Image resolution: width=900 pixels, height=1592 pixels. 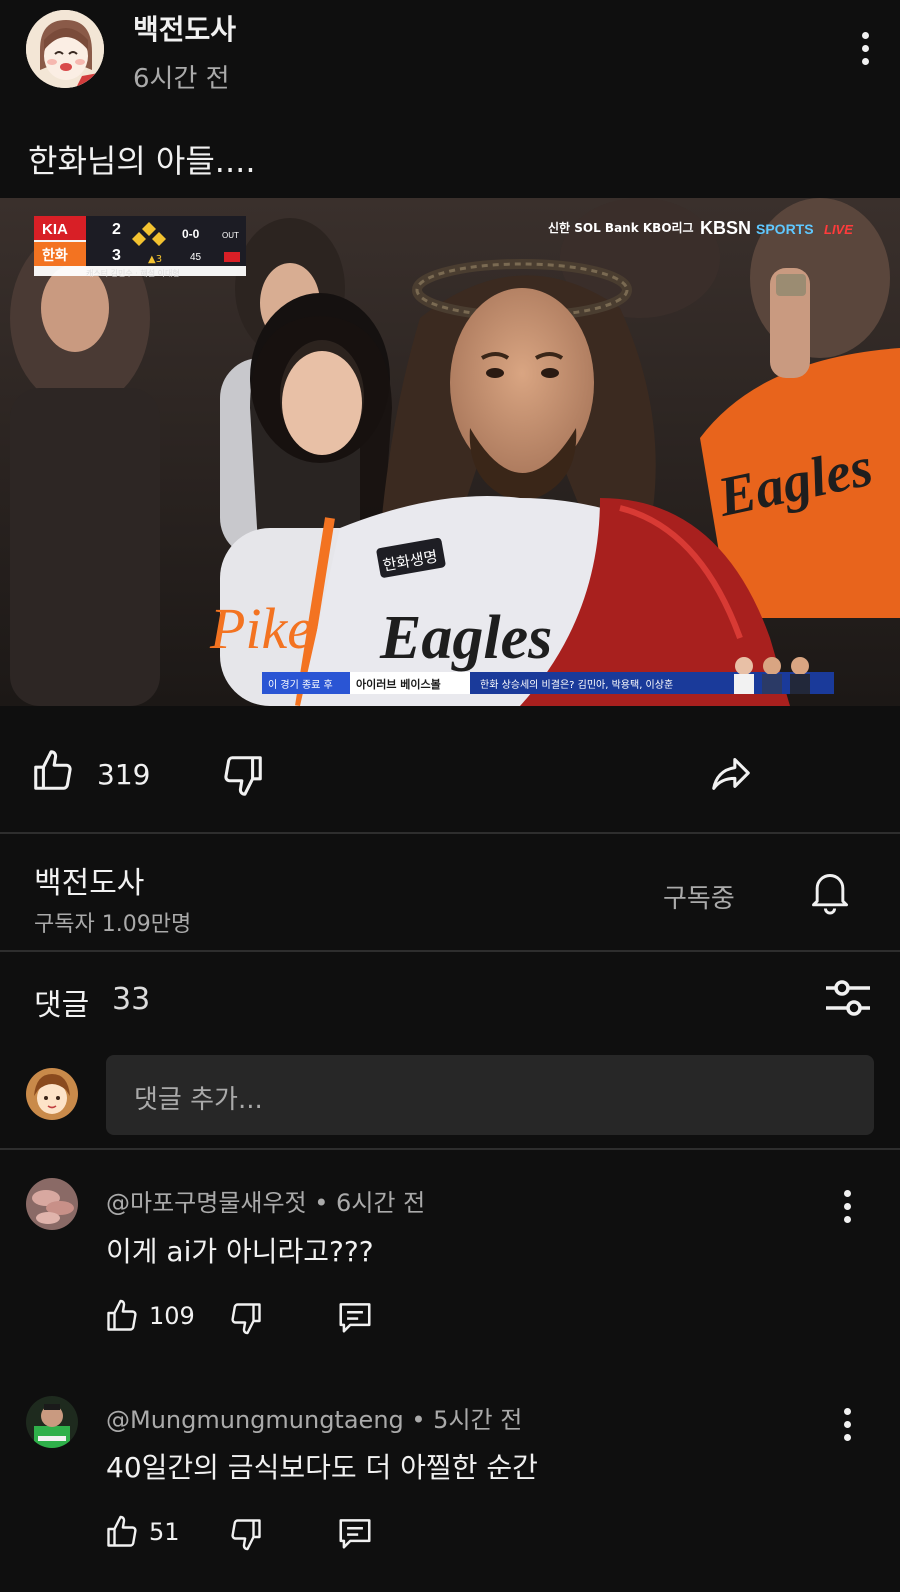 What do you see at coordinates (164, 1532) in the screenshot?
I see `comment-like-count: 51` at bounding box center [164, 1532].